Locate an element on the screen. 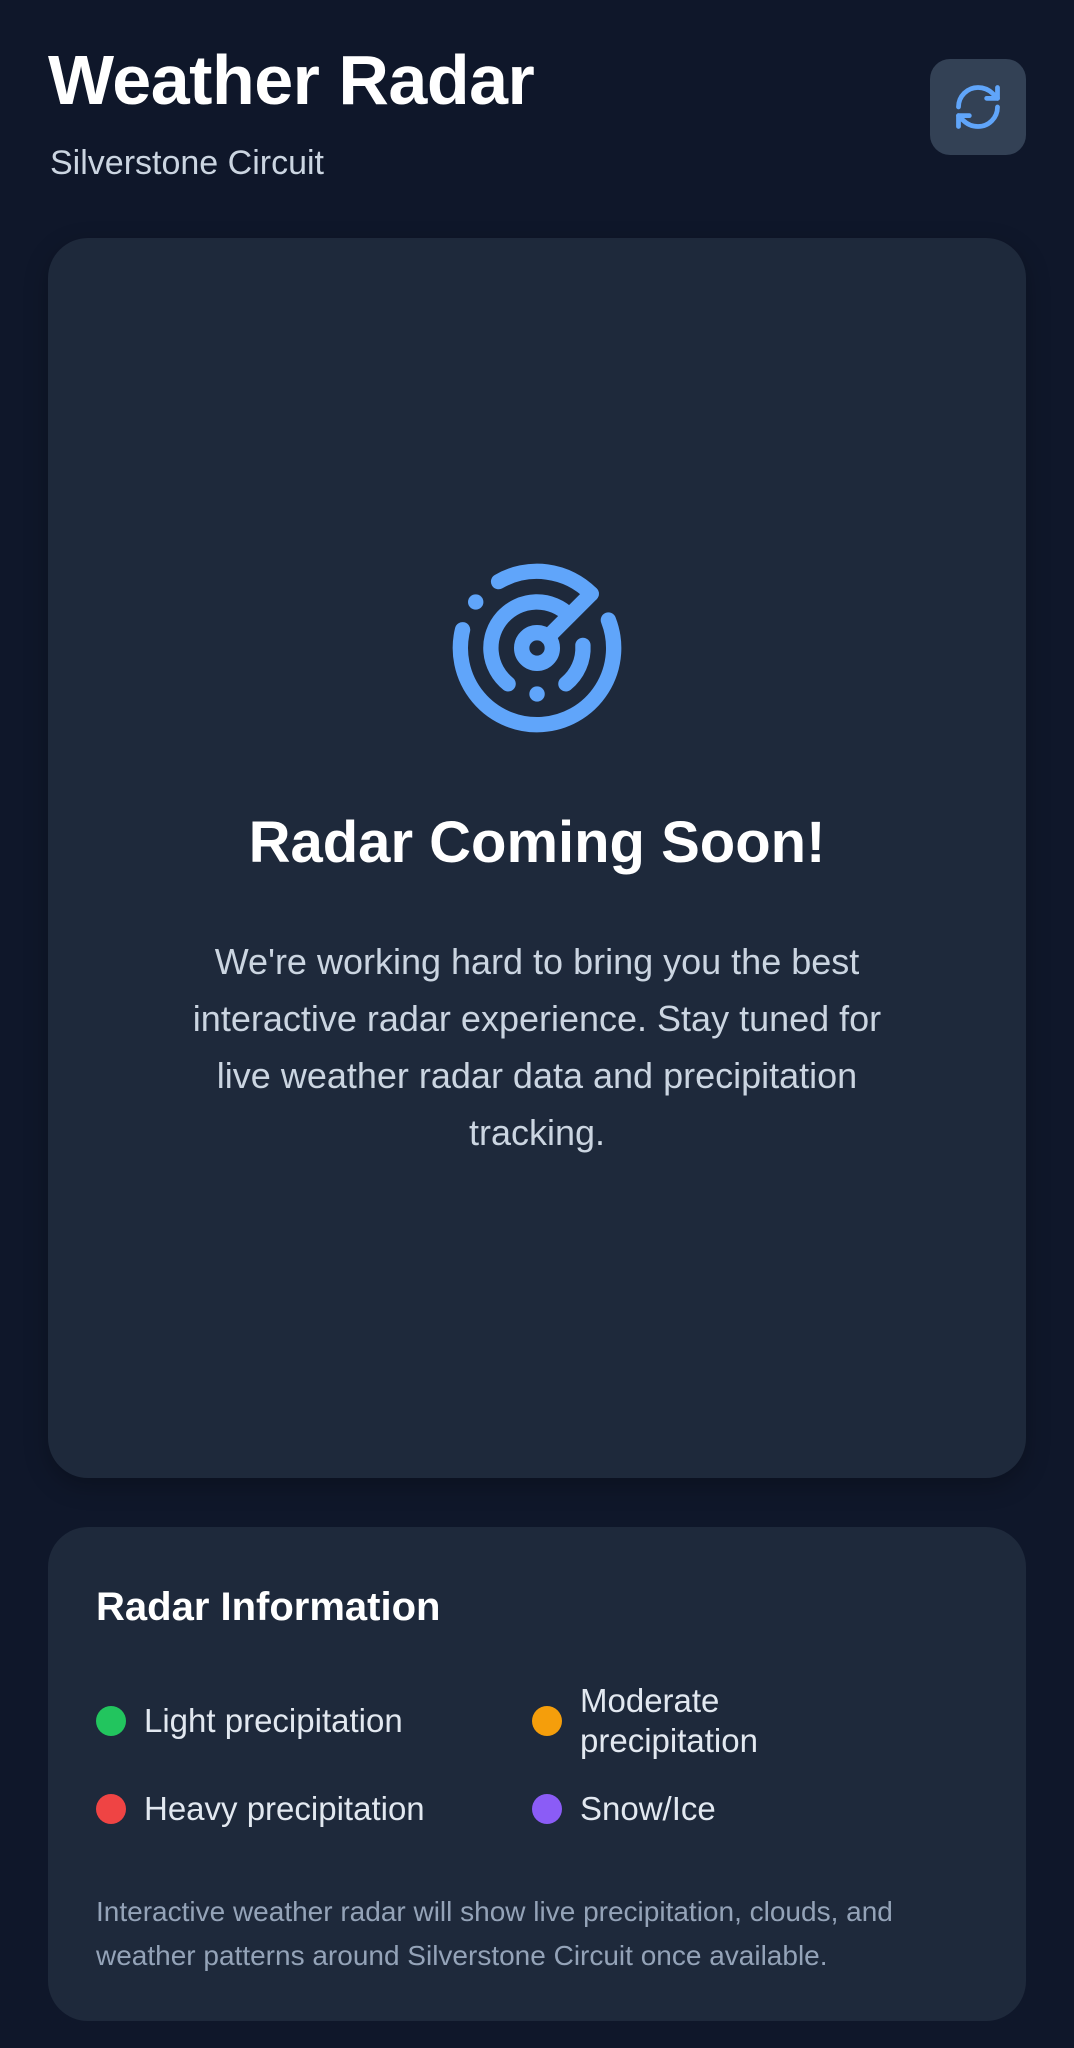  refresh-icon is located at coordinates (978, 107).